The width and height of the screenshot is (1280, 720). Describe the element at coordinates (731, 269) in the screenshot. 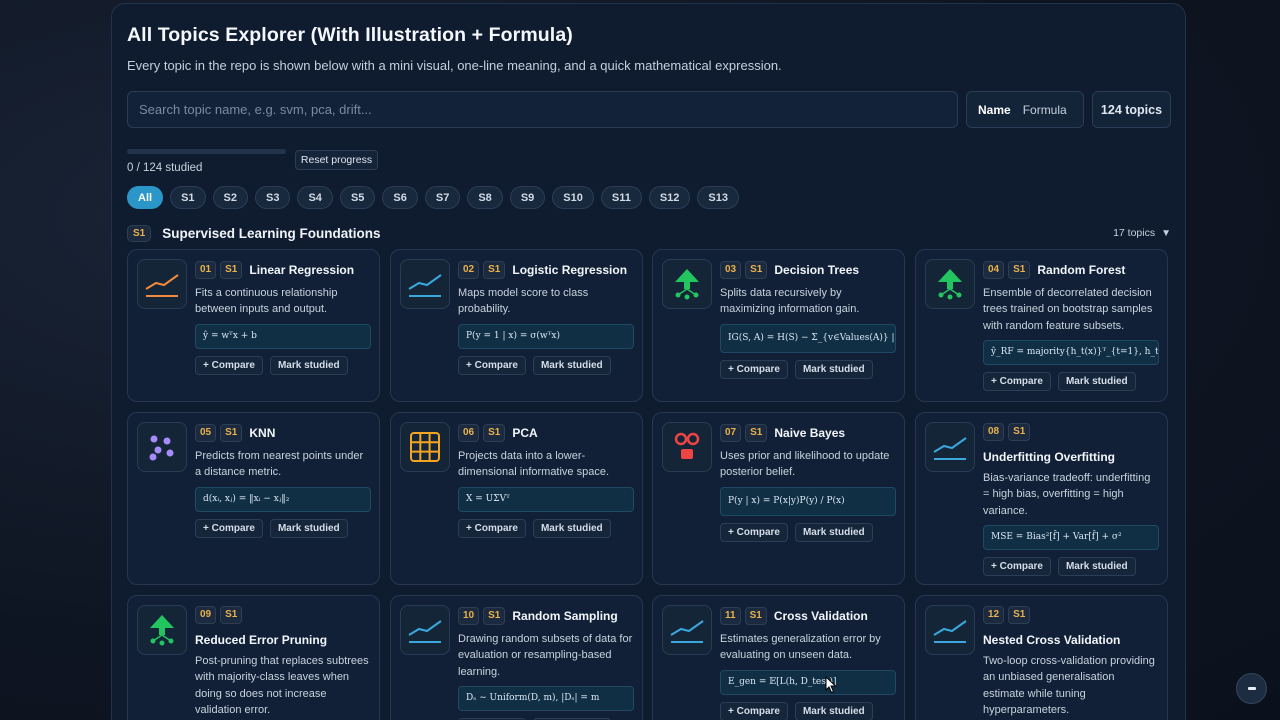

I see `topic-number-badge: 03` at that location.